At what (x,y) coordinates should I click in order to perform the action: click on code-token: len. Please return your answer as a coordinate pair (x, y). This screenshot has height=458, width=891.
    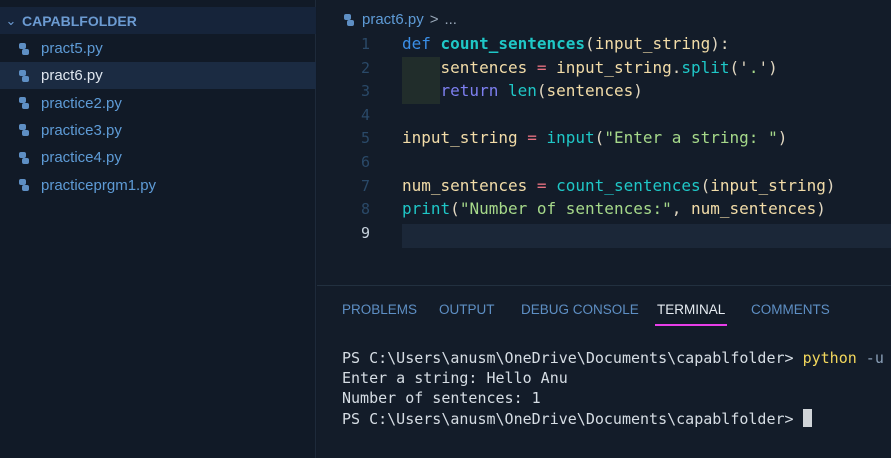
    Looking at the image, I should click on (522, 91).